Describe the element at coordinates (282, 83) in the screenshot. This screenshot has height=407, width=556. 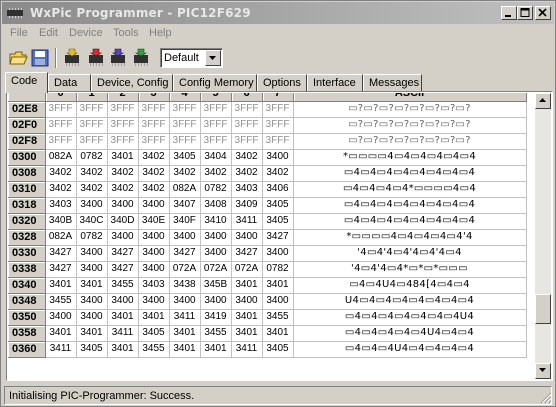
I see `tab-options: Options` at that location.